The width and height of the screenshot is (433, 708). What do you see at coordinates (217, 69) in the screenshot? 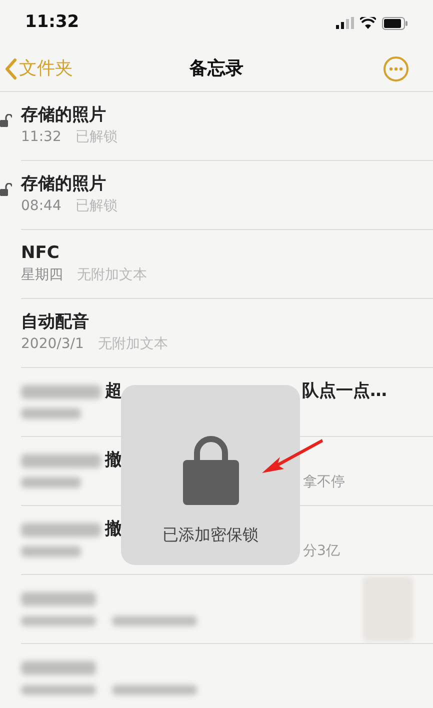
I see `nav-title: 备忘录` at bounding box center [217, 69].